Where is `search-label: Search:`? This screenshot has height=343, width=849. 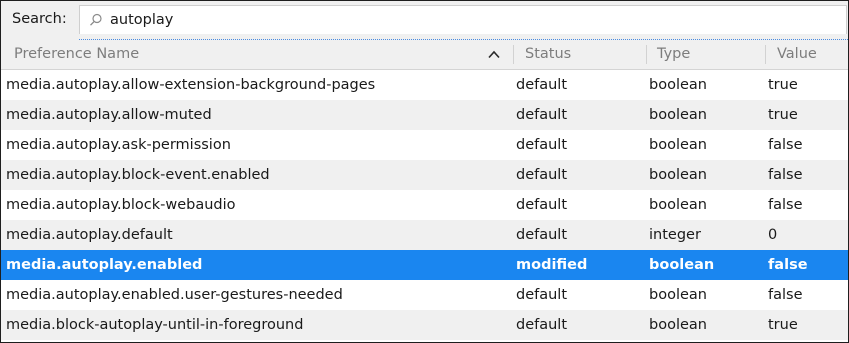
search-label: Search: is located at coordinates (39, 19).